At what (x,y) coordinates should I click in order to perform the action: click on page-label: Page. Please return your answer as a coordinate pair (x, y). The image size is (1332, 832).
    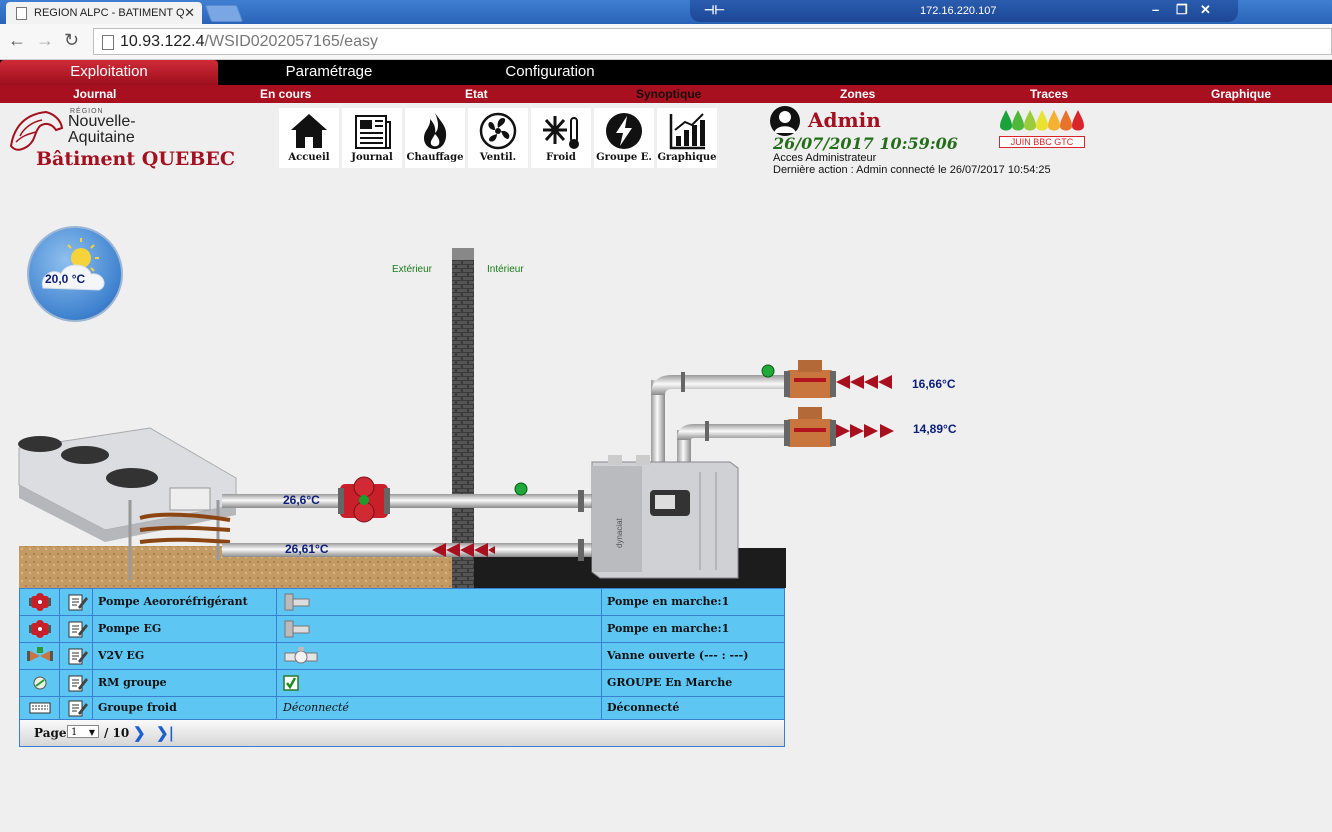
    Looking at the image, I should click on (50, 733).